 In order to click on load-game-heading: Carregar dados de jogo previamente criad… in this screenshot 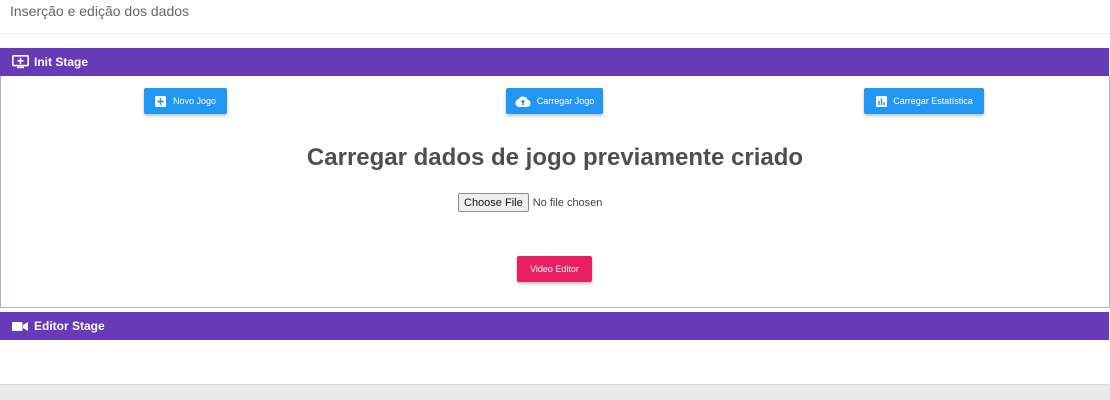, I will do `click(555, 157)`.